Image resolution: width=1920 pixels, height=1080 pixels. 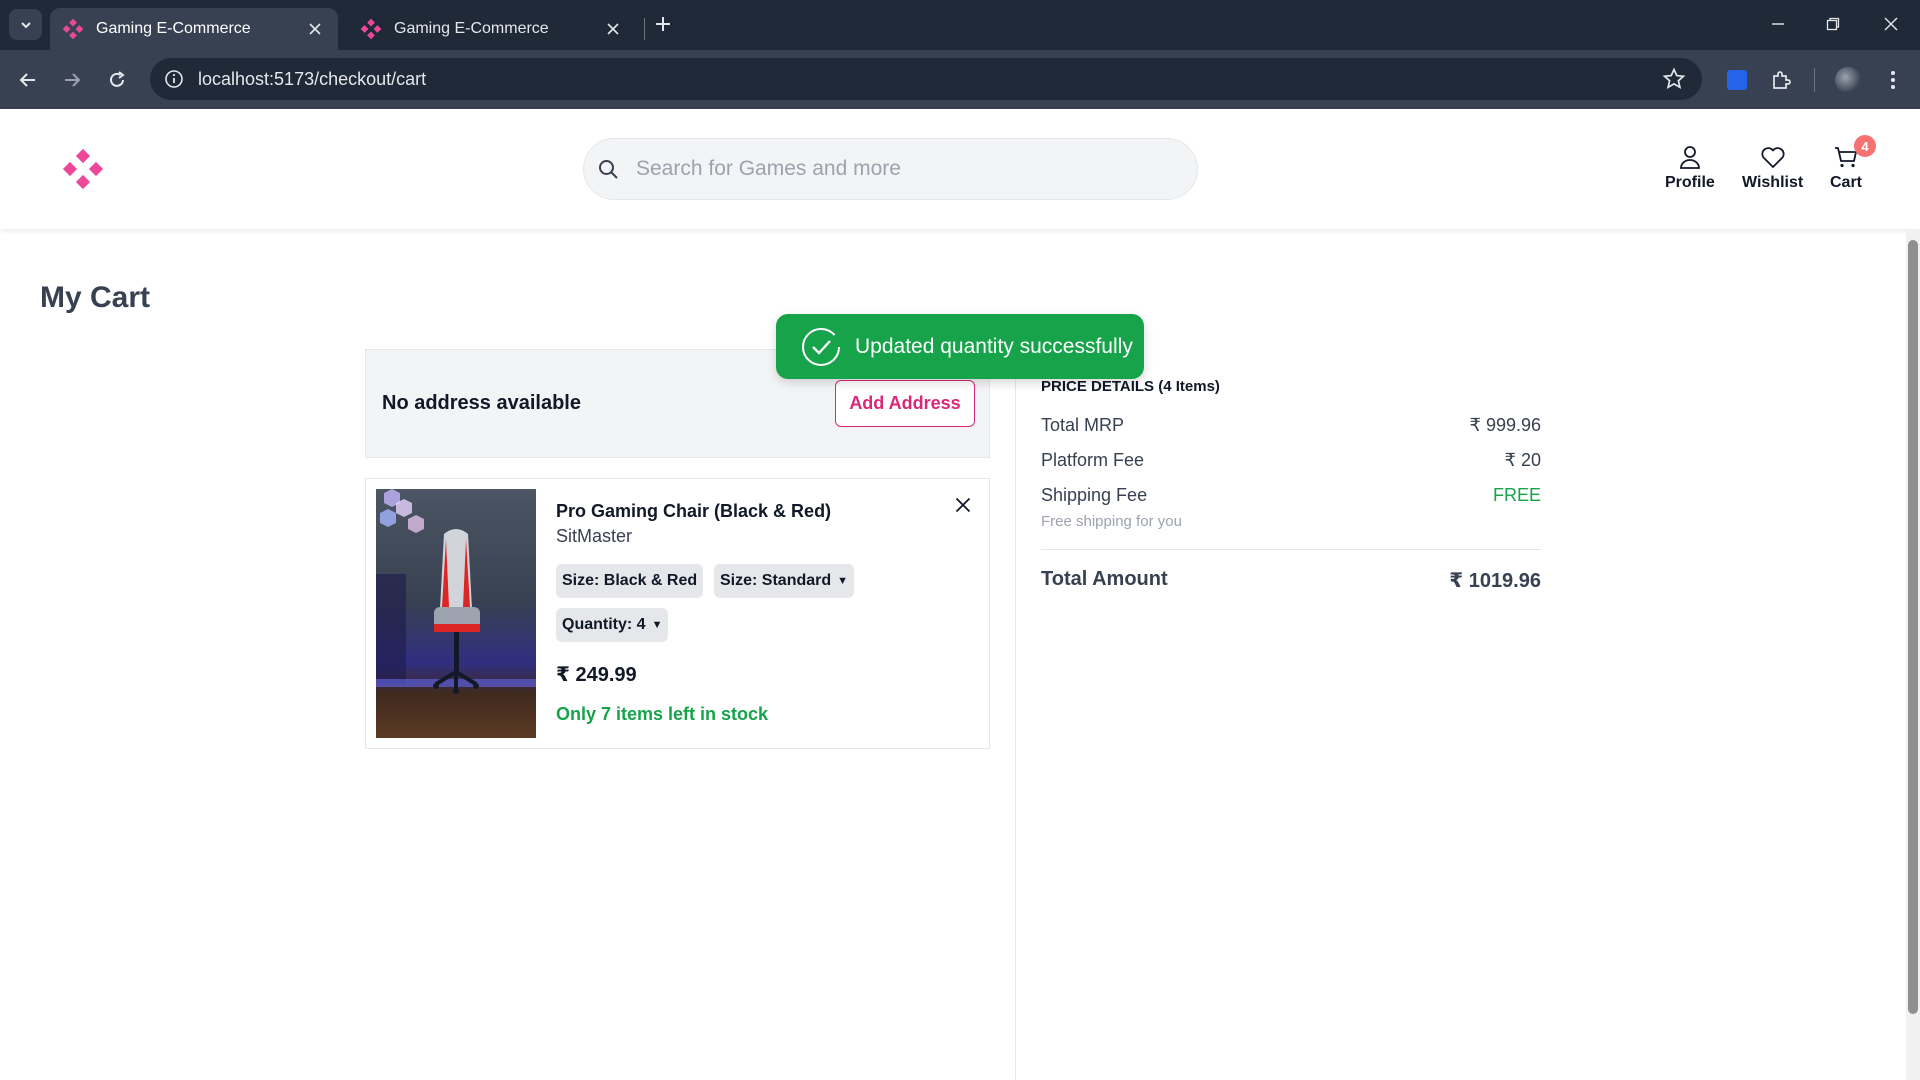 What do you see at coordinates (1522, 460) in the screenshot?
I see `price-value: ₹ 20` at bounding box center [1522, 460].